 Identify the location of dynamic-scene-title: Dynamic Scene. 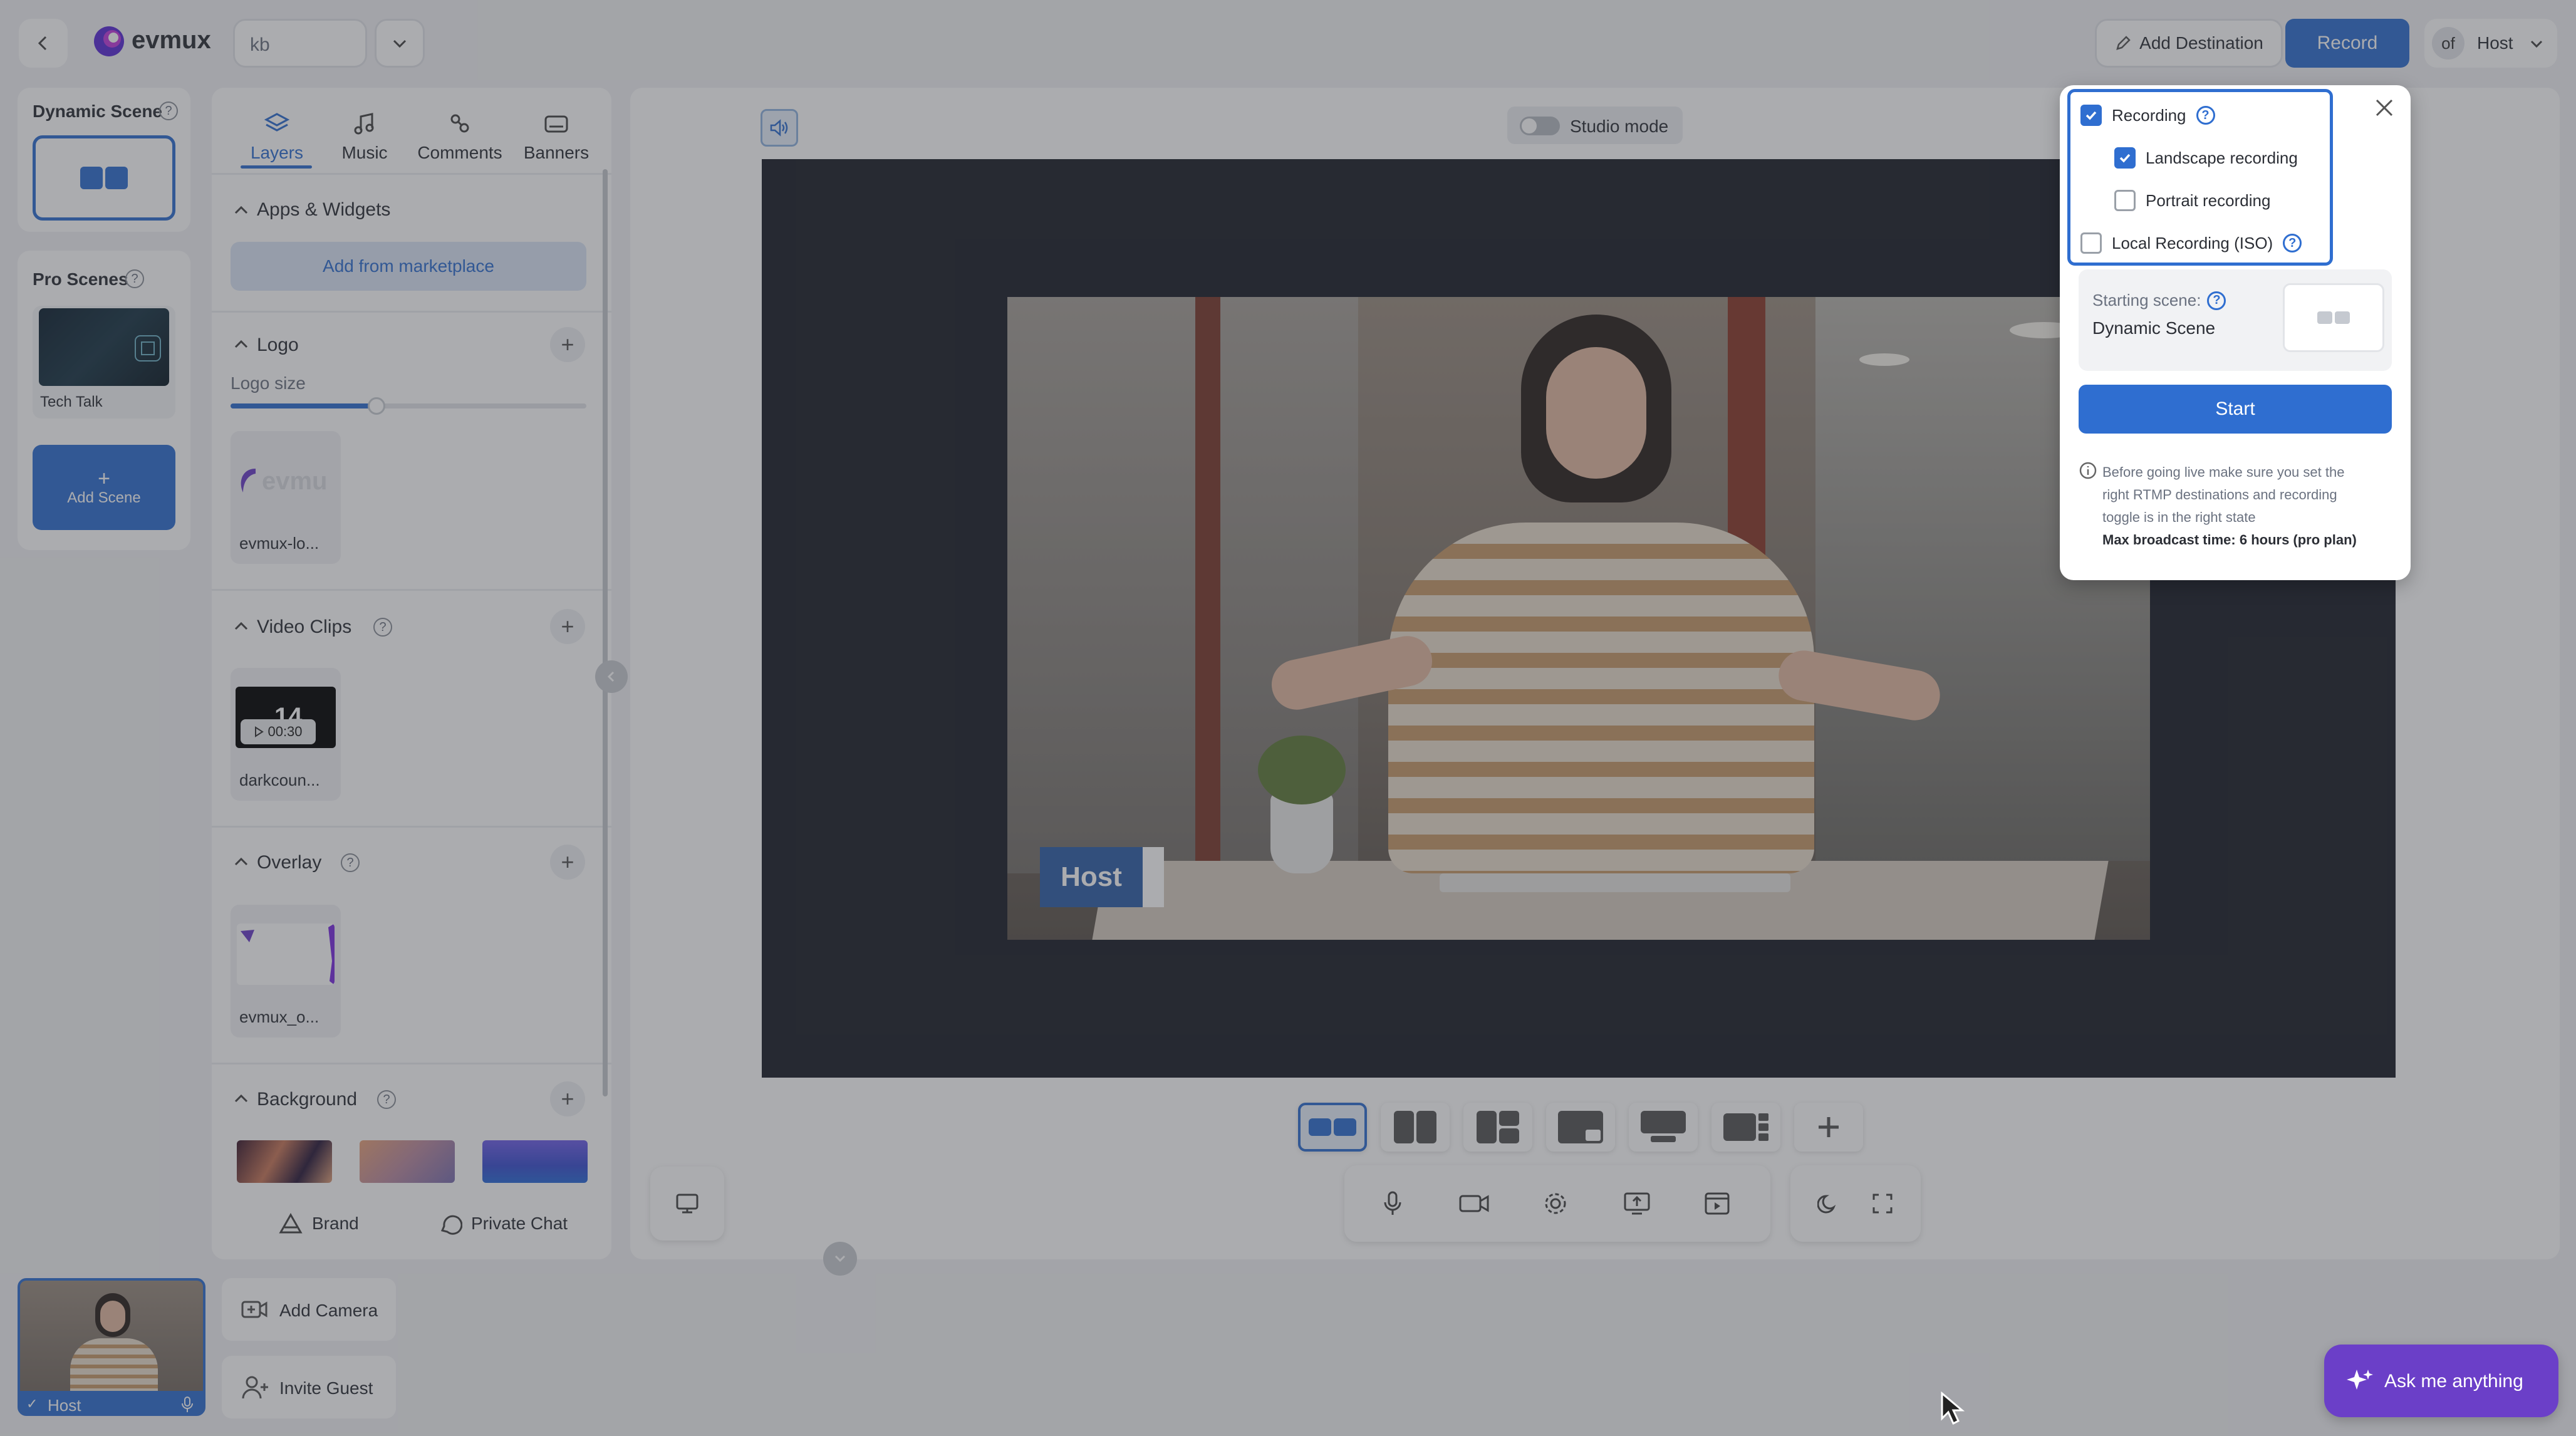
(97, 111).